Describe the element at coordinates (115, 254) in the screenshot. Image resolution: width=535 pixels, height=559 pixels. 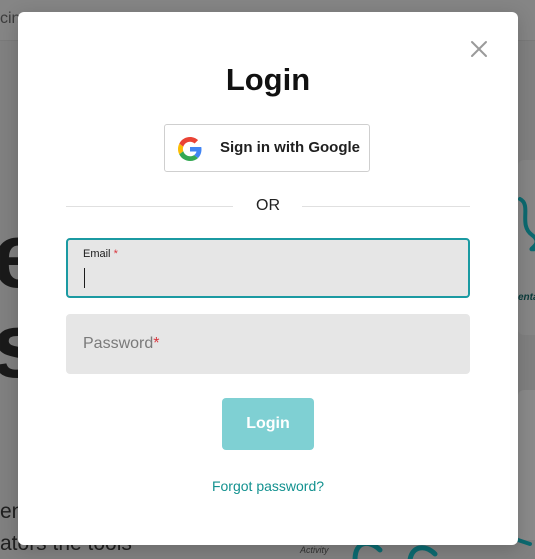
I see `email-required-marker: *` at that location.